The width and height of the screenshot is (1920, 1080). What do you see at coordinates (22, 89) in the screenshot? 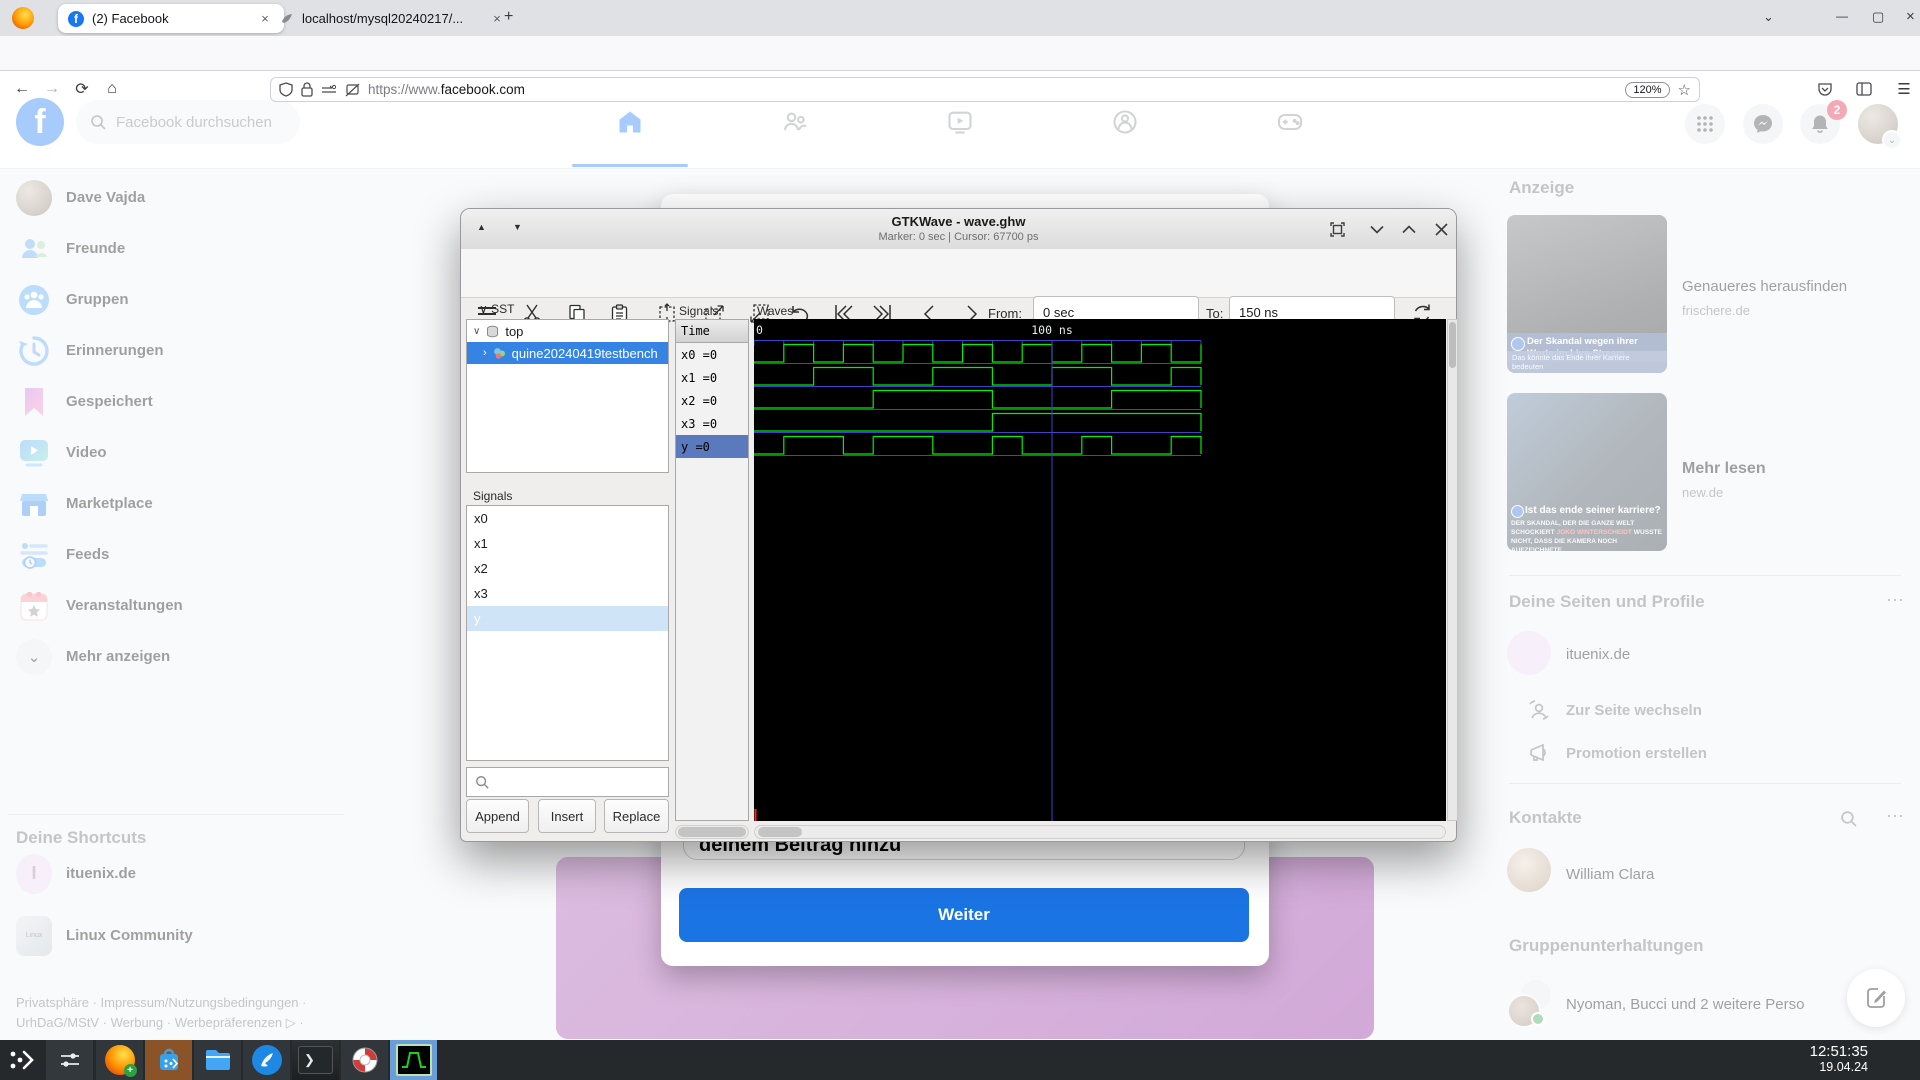
I see `back-icon: ←` at bounding box center [22, 89].